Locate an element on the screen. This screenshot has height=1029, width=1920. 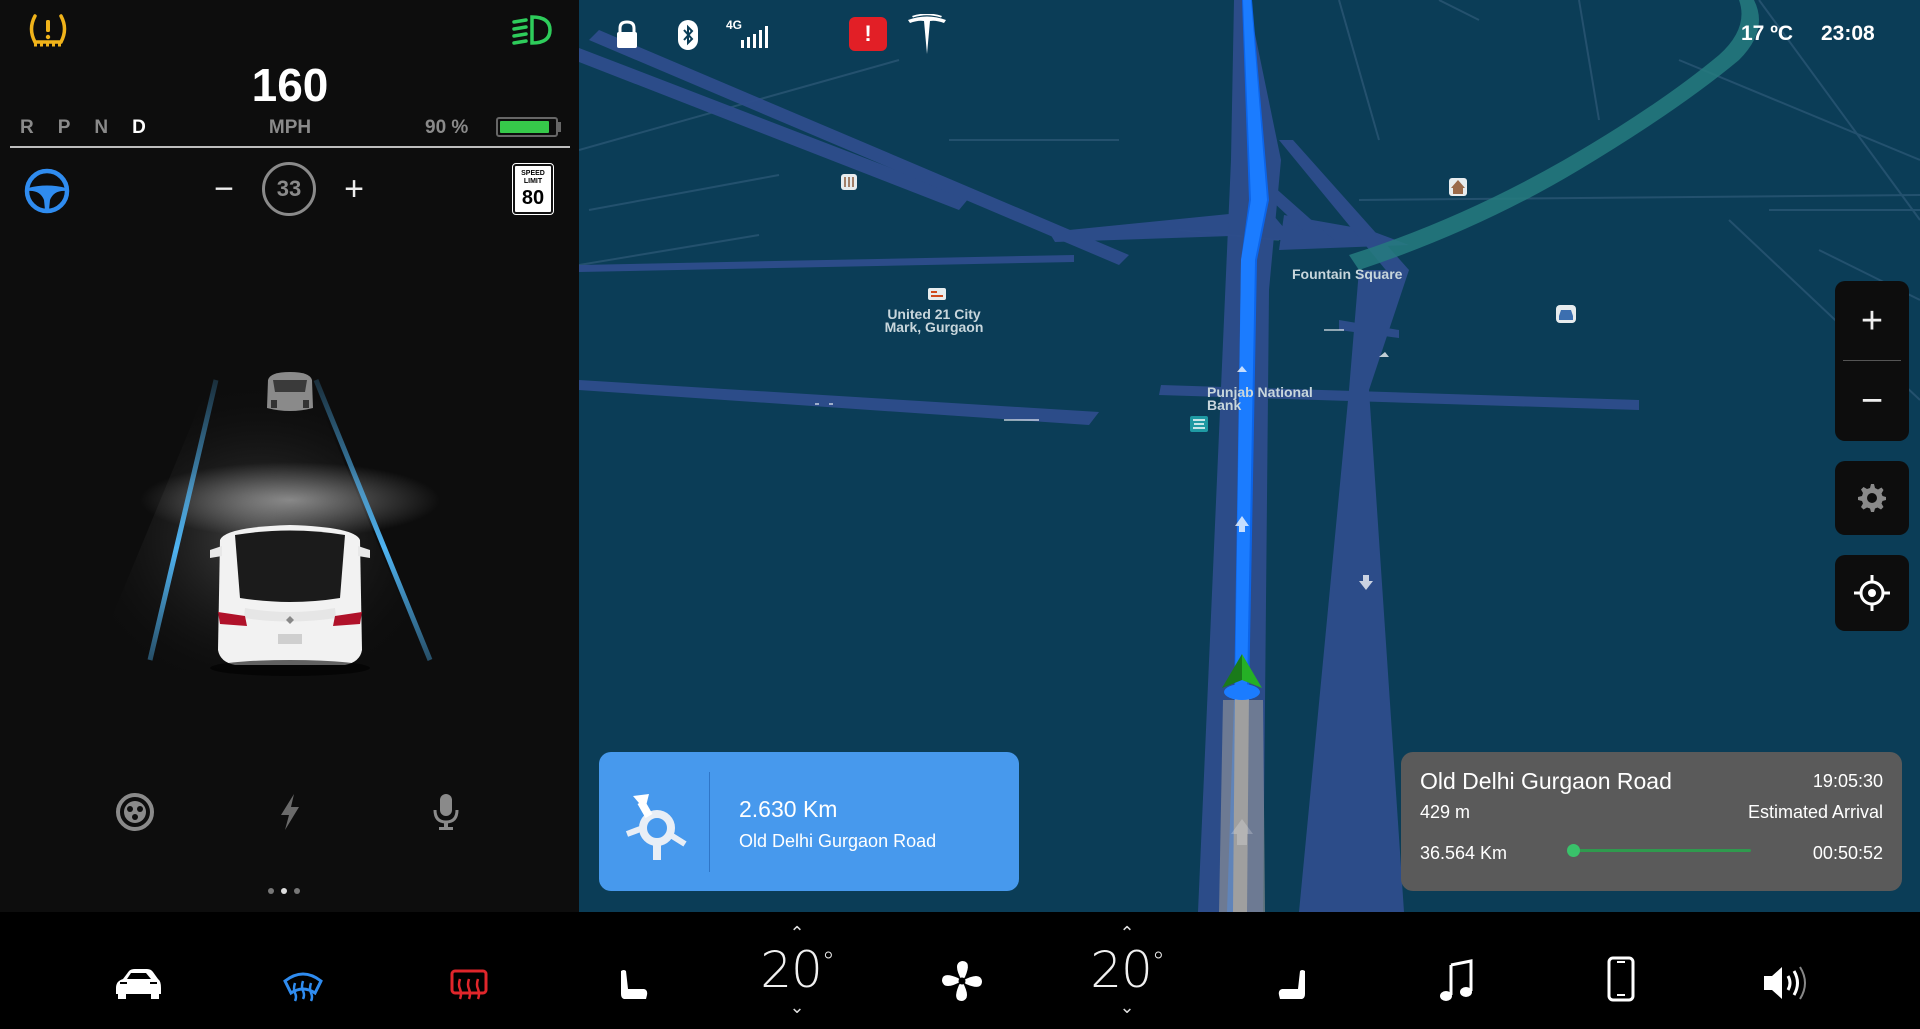
driver-temp-up-button: ⌃ is located at coordinates (797, 933).